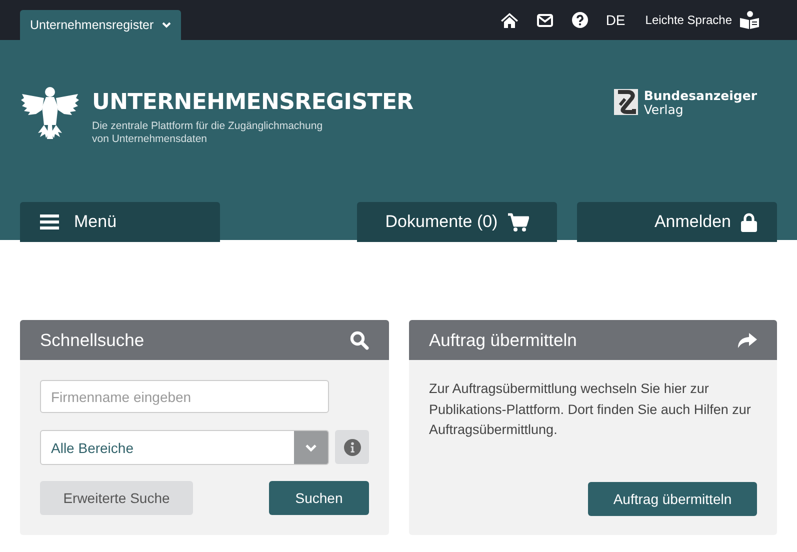  I want to click on card-title: Auftrag übermitteln, so click(503, 340).